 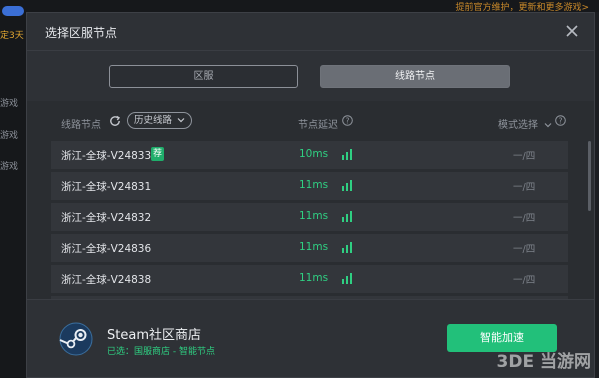 I want to click on steam-logo-icon, so click(x=76, y=339).